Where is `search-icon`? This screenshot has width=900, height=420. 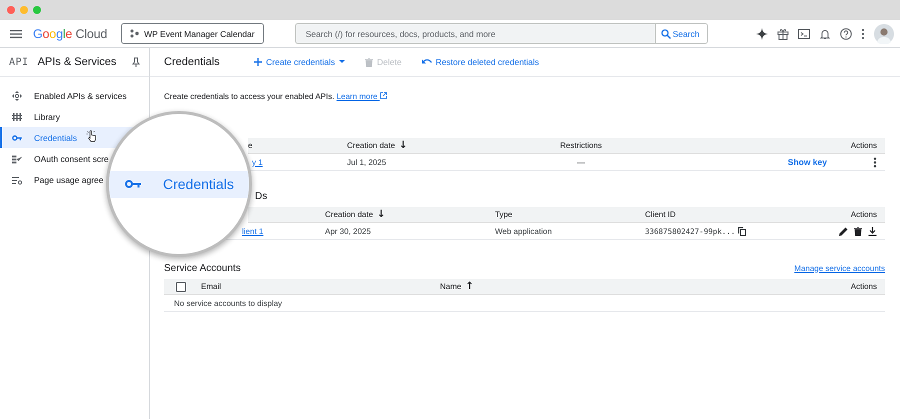 search-icon is located at coordinates (665, 33).